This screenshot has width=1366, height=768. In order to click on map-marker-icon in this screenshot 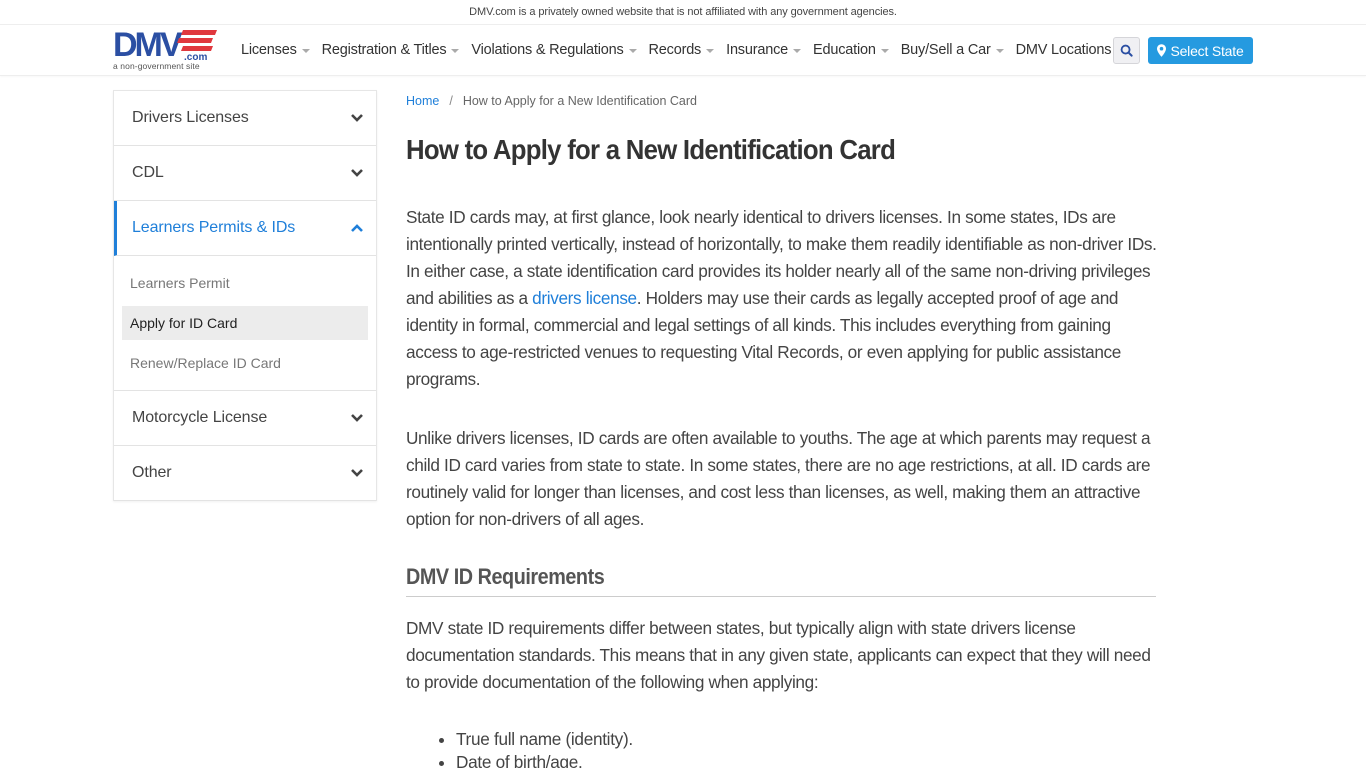, I will do `click(1162, 50)`.